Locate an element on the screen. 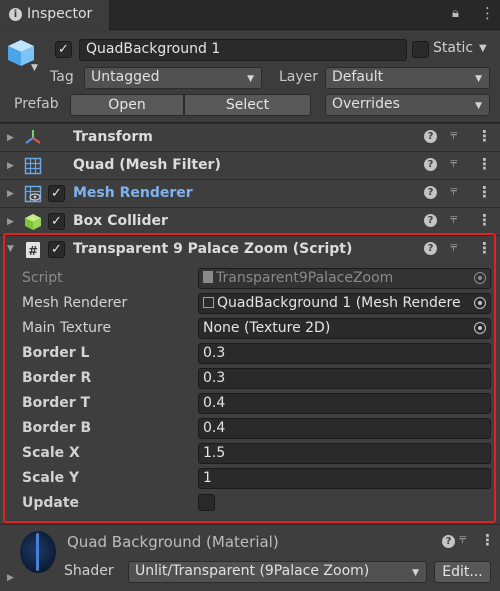  layer-value: Default is located at coordinates (358, 77).